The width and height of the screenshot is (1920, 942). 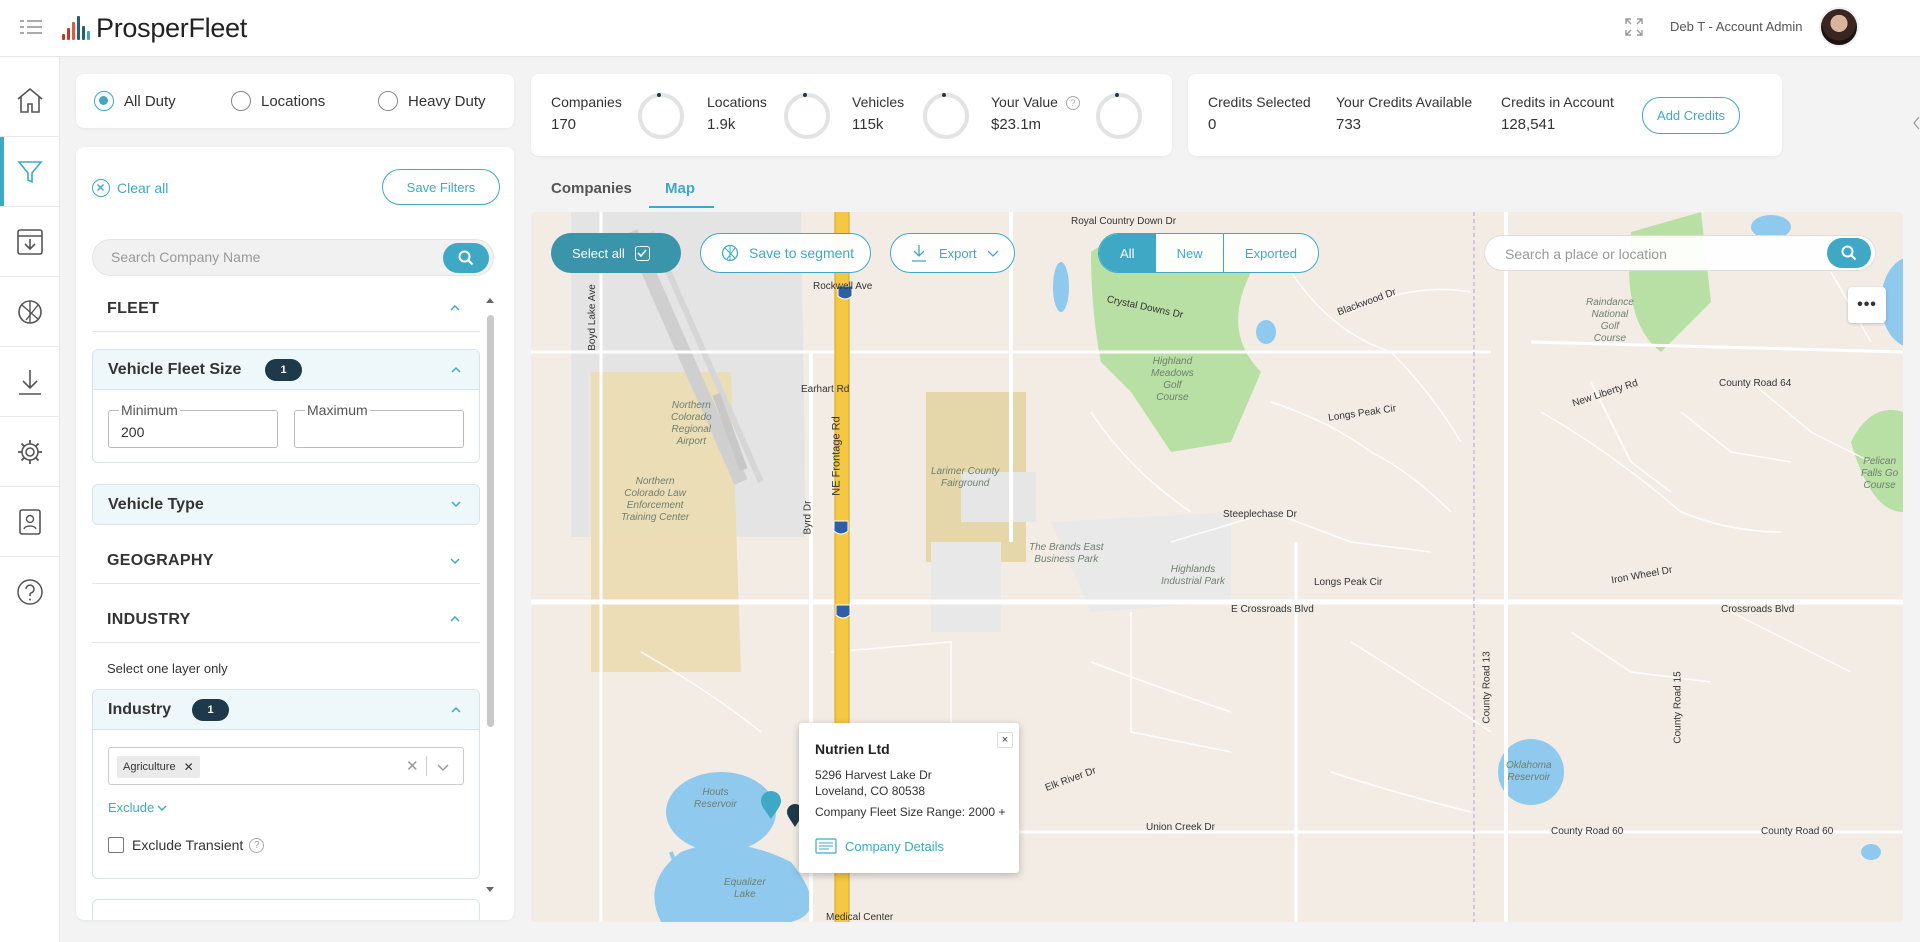 What do you see at coordinates (1839, 27) in the screenshot?
I see `avatar` at bounding box center [1839, 27].